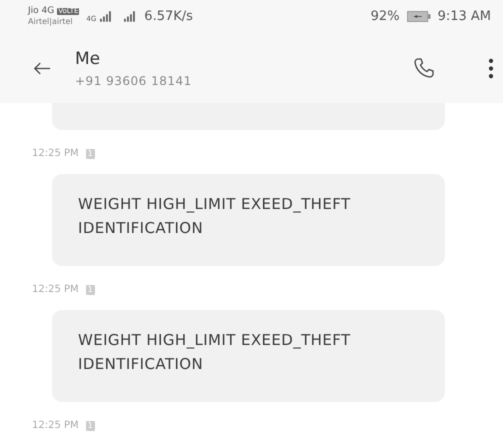  What do you see at coordinates (88, 58) in the screenshot?
I see `contact-name: Me` at bounding box center [88, 58].